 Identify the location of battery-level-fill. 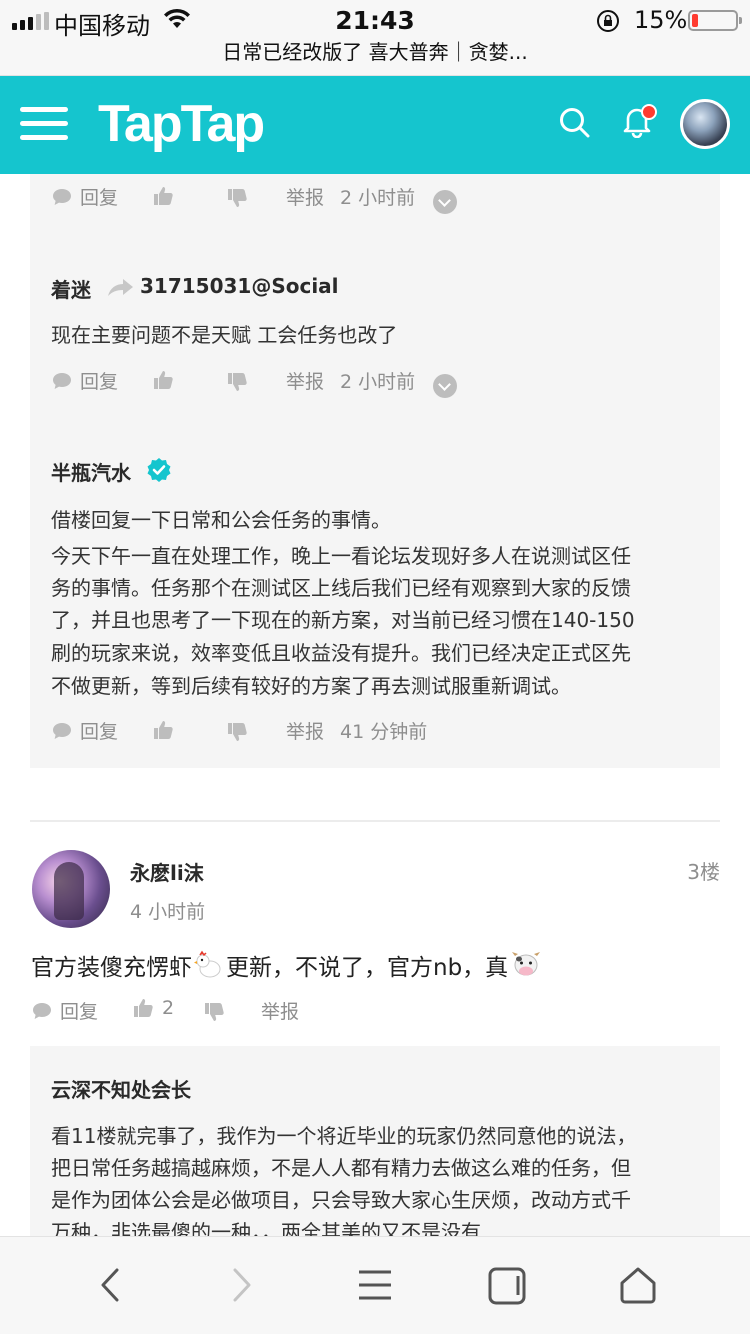
(695, 20).